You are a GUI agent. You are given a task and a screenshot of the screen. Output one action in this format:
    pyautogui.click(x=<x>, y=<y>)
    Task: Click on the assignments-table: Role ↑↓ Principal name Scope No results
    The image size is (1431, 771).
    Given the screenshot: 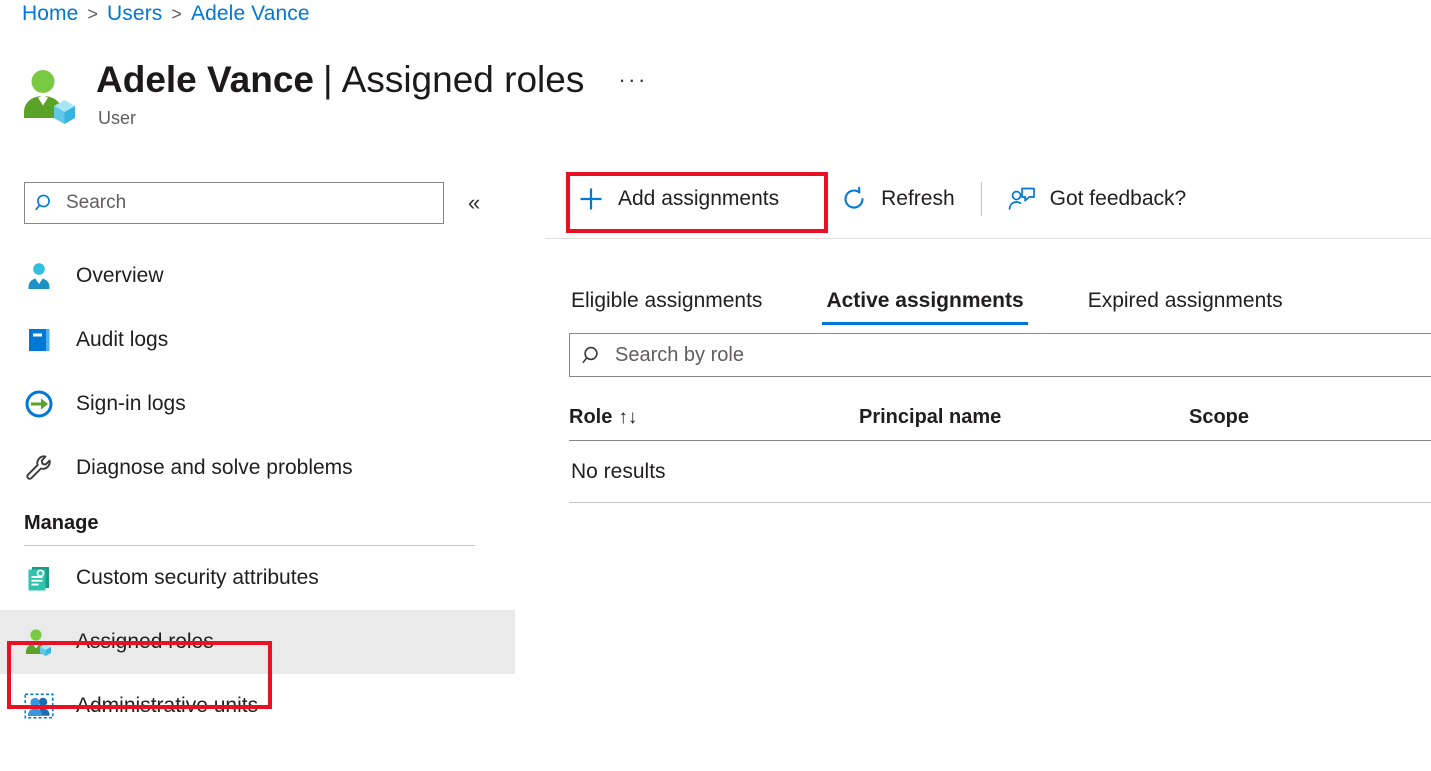 What is the action you would take?
    pyautogui.click(x=1000, y=449)
    